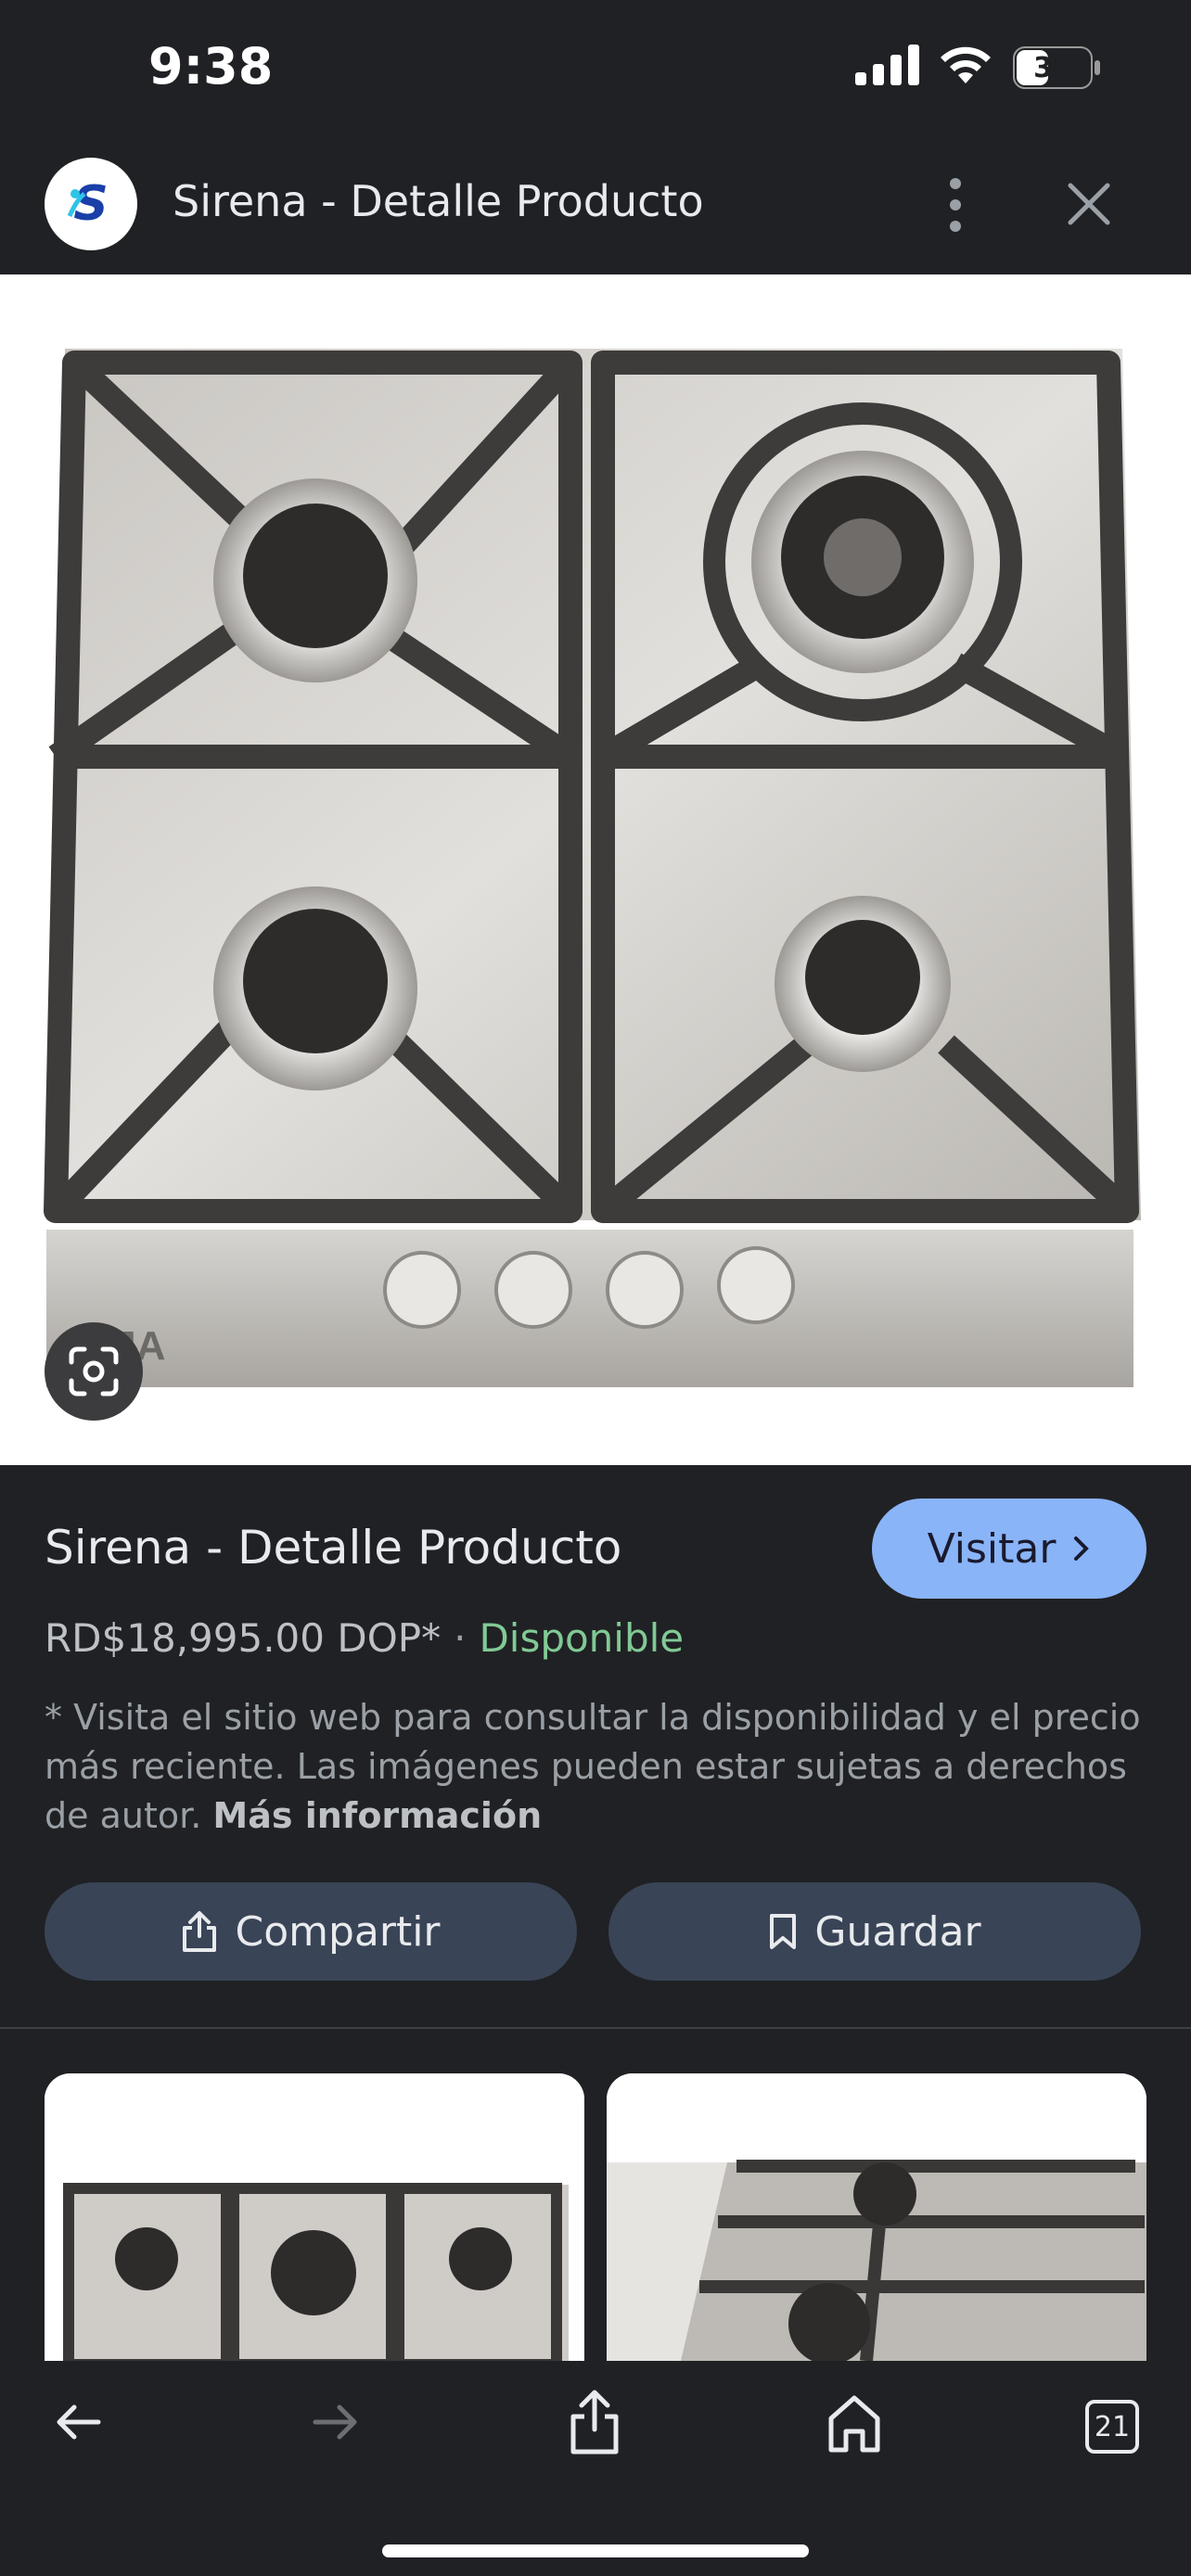 Image resolution: width=1191 pixels, height=2576 pixels. I want to click on close-icon, so click(1089, 204).